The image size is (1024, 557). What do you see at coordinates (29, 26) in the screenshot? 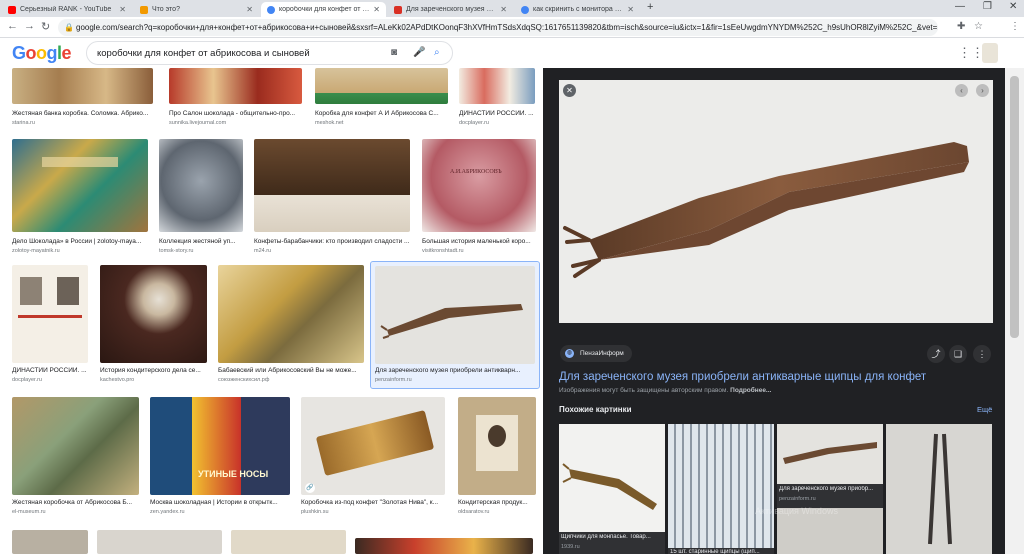
I see `forward-icon: →` at bounding box center [29, 26].